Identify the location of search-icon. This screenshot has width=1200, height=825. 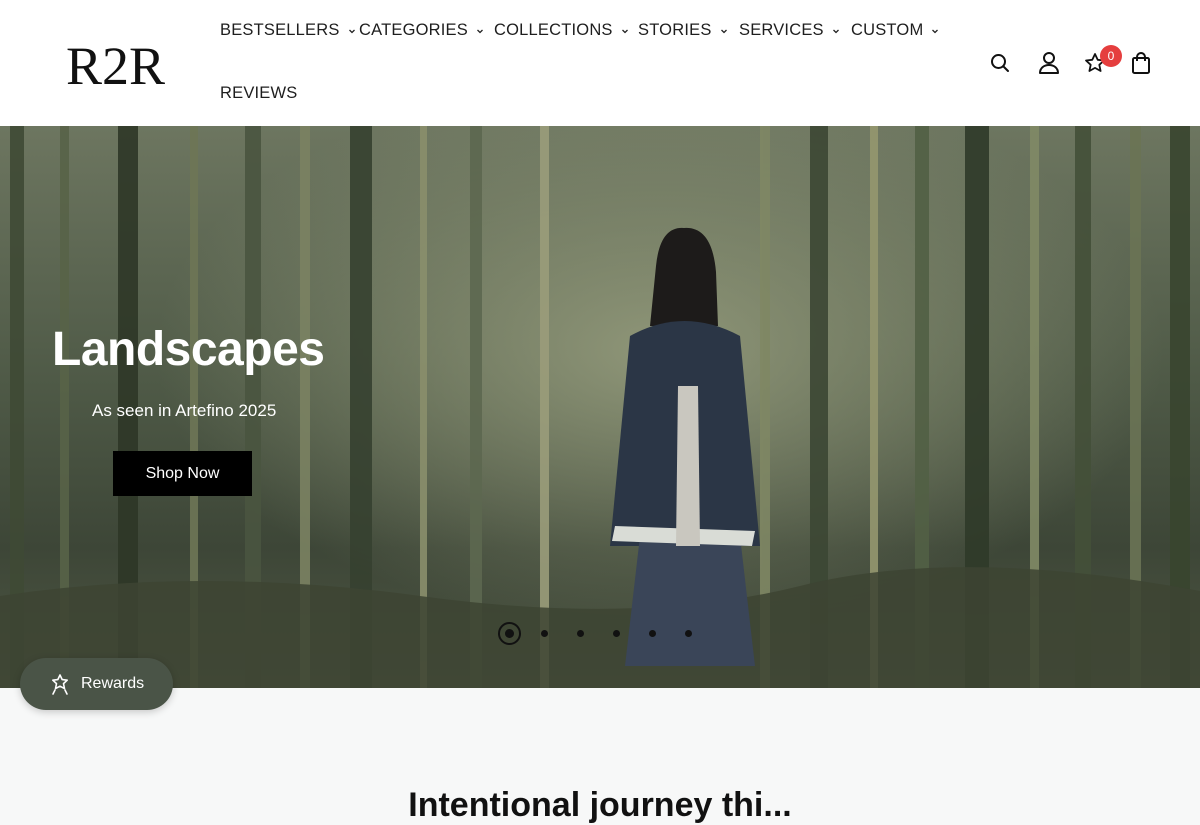
(1000, 63).